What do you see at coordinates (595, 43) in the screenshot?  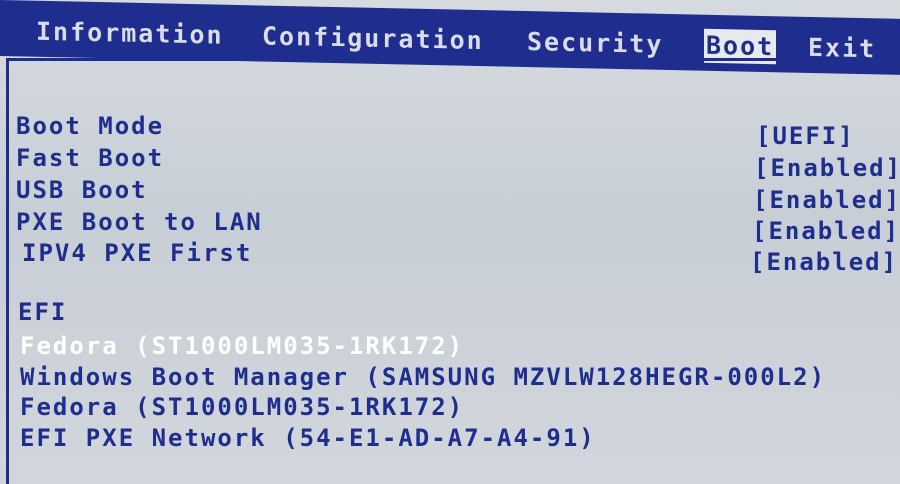 I see `tab-security: Security` at bounding box center [595, 43].